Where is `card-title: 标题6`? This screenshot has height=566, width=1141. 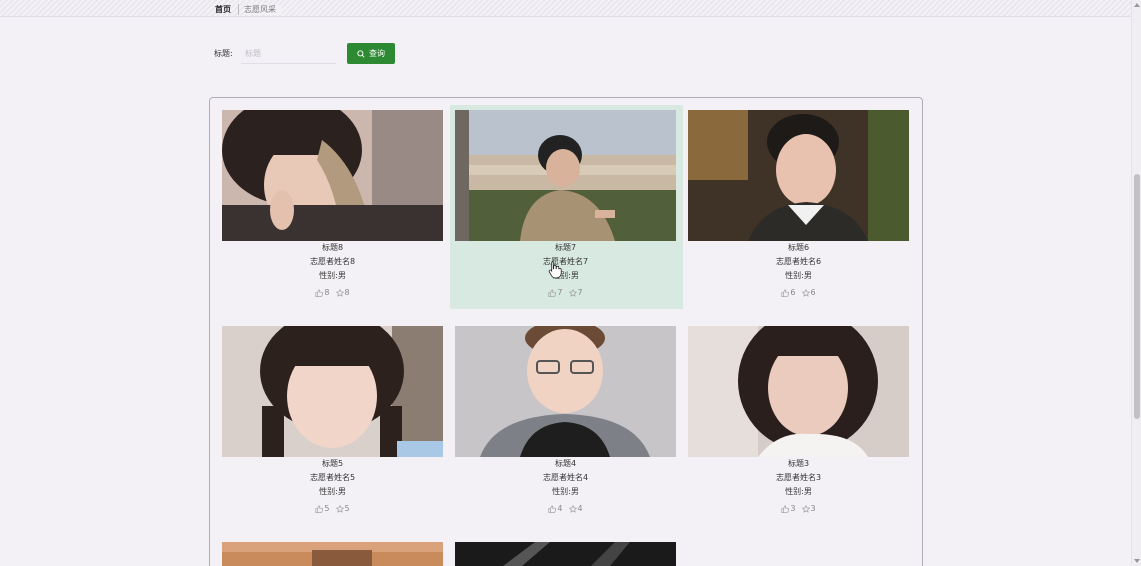
card-title: 标题6 is located at coordinates (798, 247).